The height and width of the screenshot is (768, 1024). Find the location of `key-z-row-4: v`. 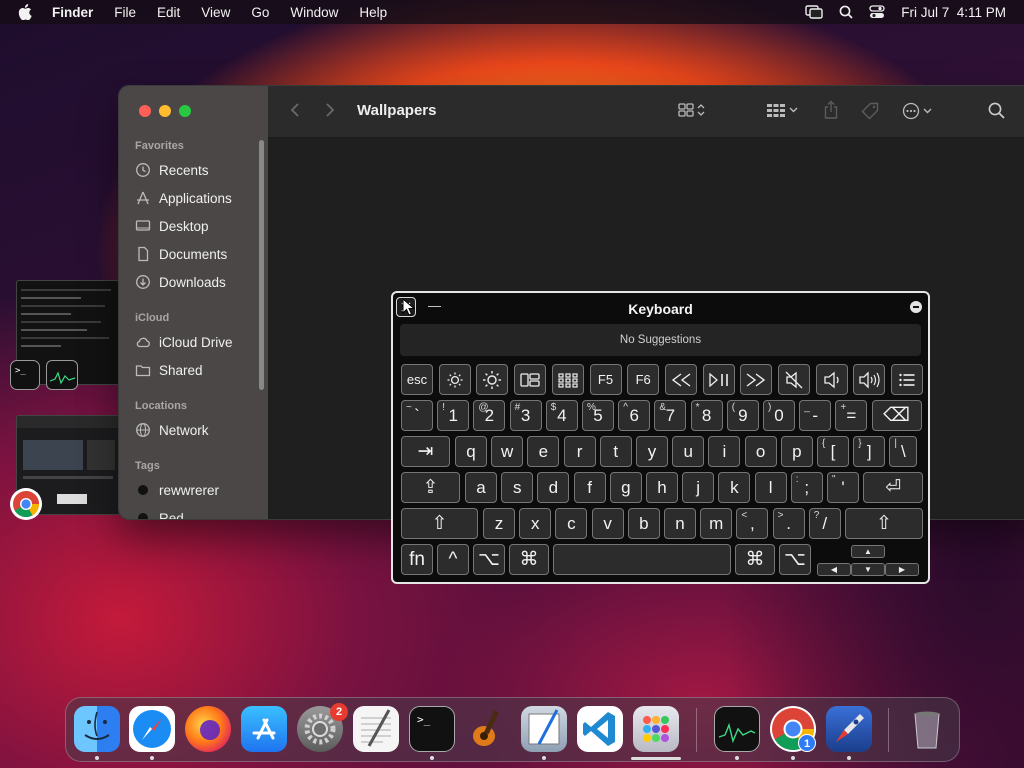

key-z-row-4: v is located at coordinates (607, 523).